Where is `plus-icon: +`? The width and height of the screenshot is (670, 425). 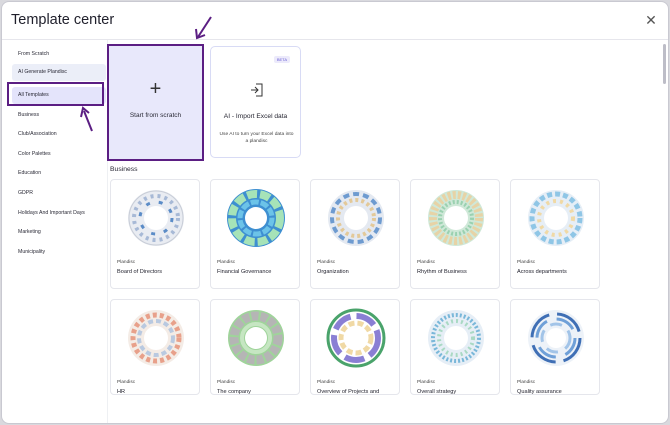
plus-icon: + is located at coordinates (155, 89).